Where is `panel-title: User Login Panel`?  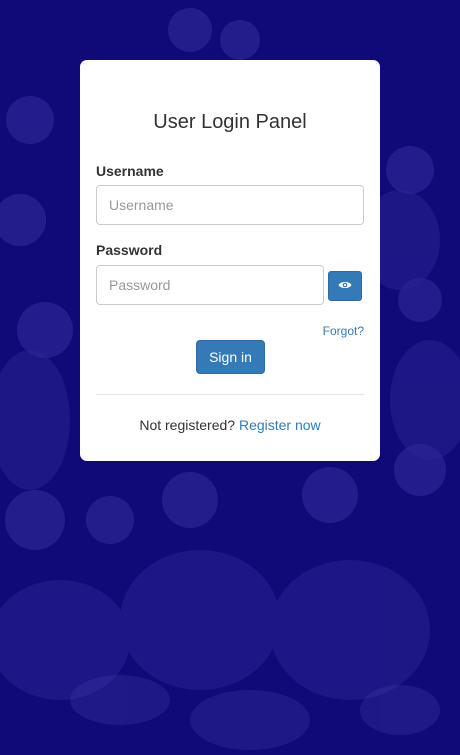
panel-title: User Login Panel is located at coordinates (230, 122).